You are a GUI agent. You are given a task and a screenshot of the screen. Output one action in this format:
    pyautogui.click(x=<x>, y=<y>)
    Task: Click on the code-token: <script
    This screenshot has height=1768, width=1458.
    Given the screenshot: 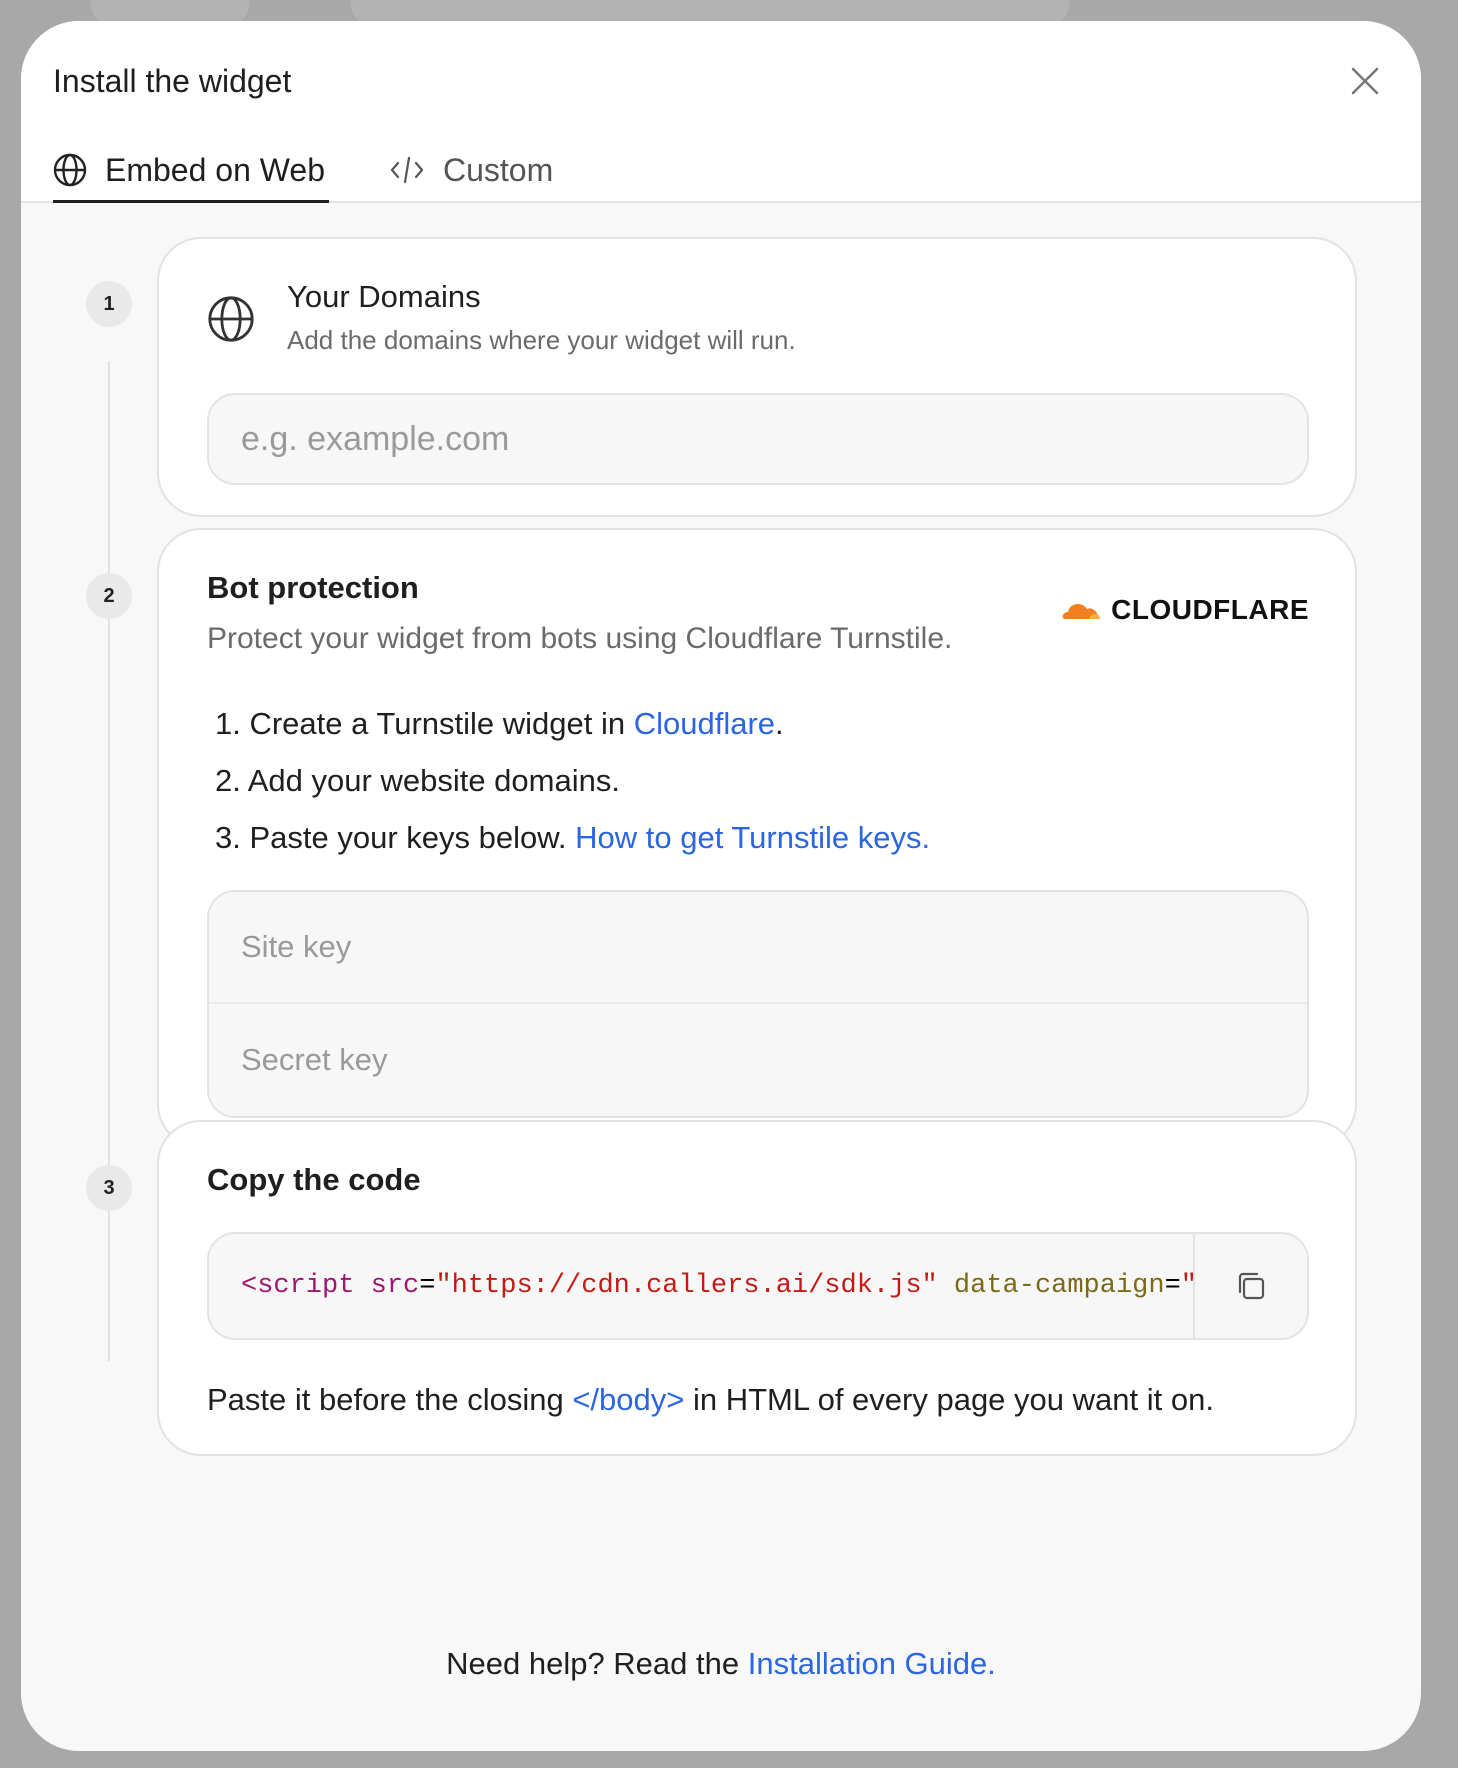 What is the action you would take?
    pyautogui.click(x=298, y=1286)
    